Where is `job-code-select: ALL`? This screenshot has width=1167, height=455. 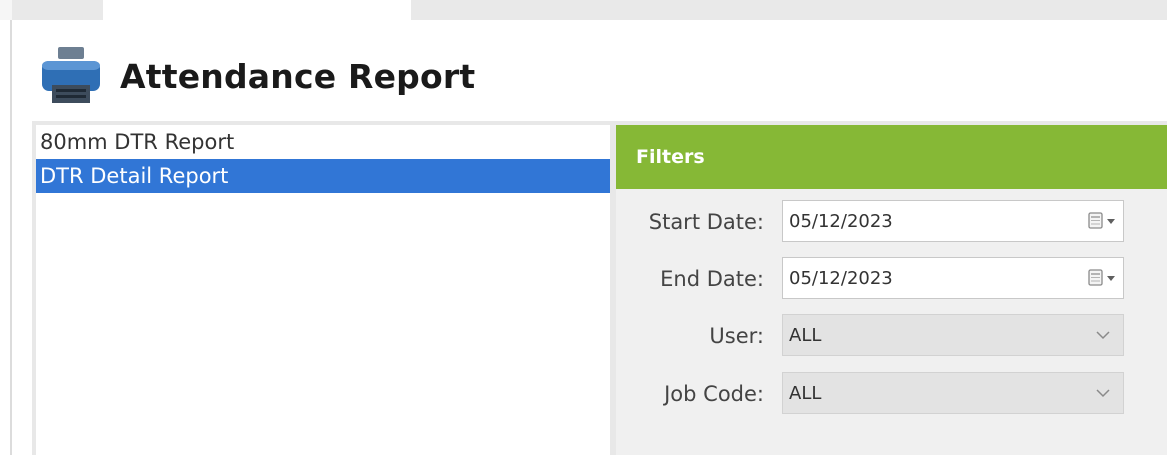
job-code-select: ALL is located at coordinates (953, 393).